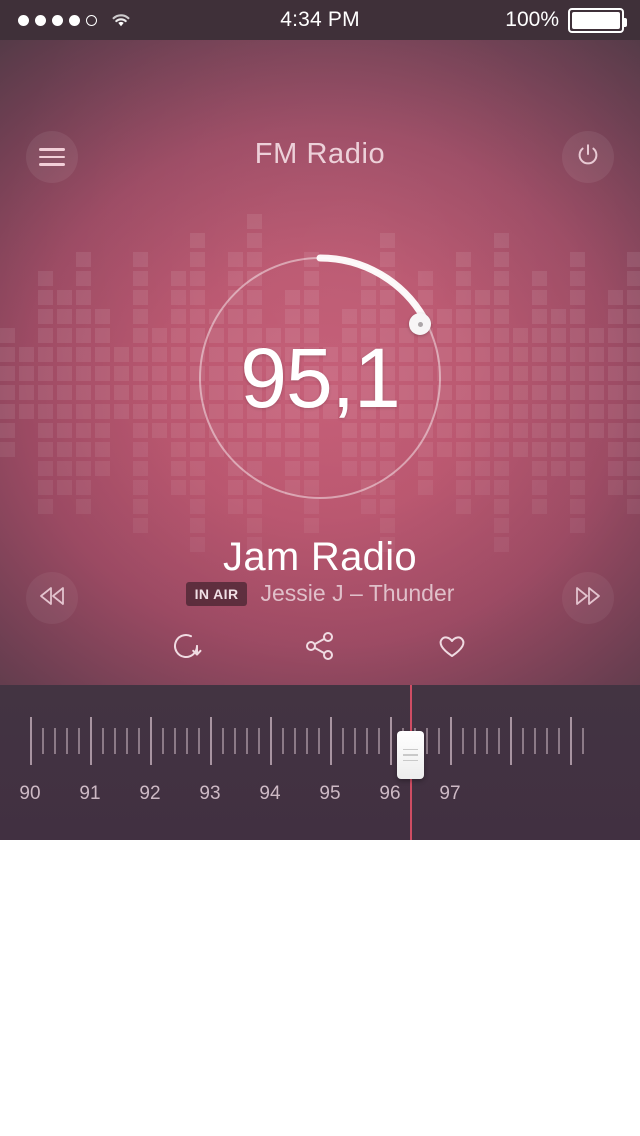  What do you see at coordinates (625, 22) in the screenshot?
I see `battery-nub` at bounding box center [625, 22].